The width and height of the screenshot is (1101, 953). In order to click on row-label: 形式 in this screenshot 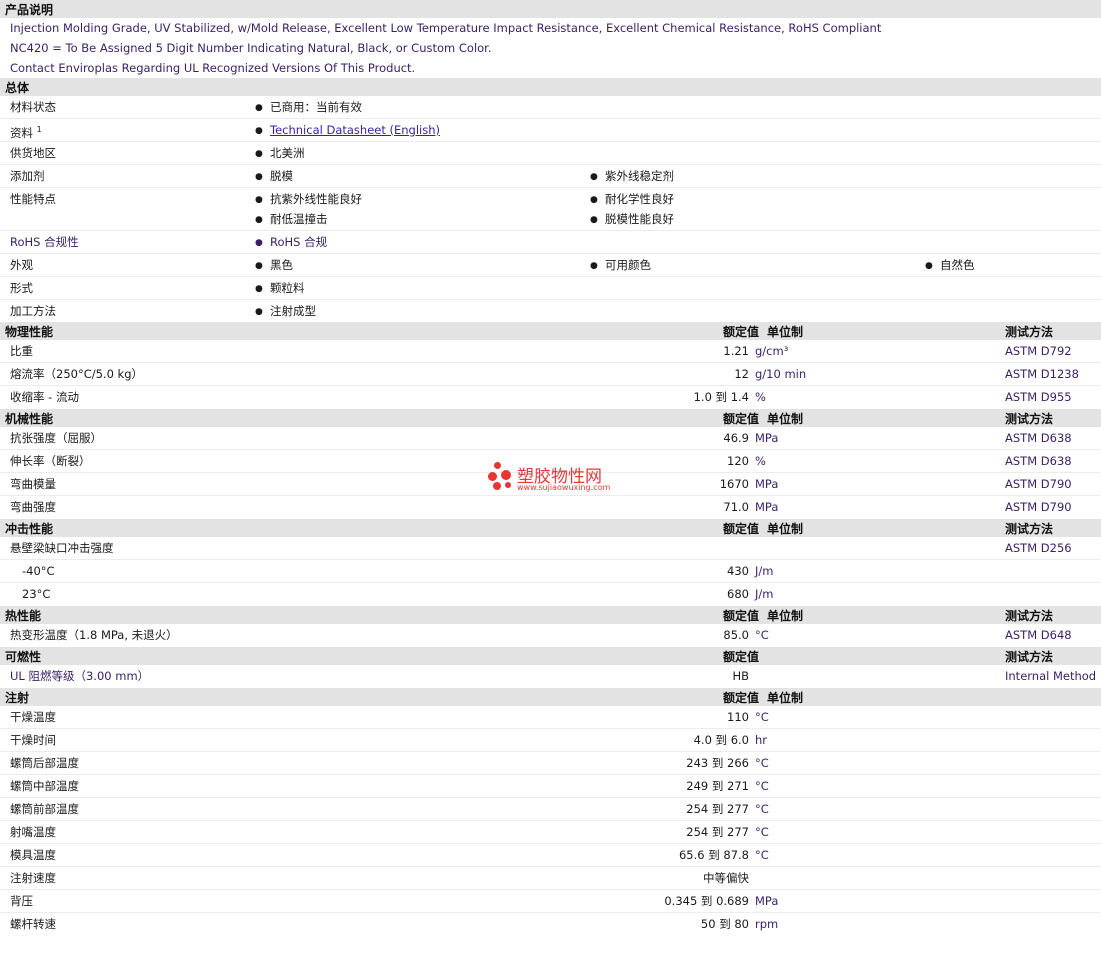, I will do `click(21, 288)`.